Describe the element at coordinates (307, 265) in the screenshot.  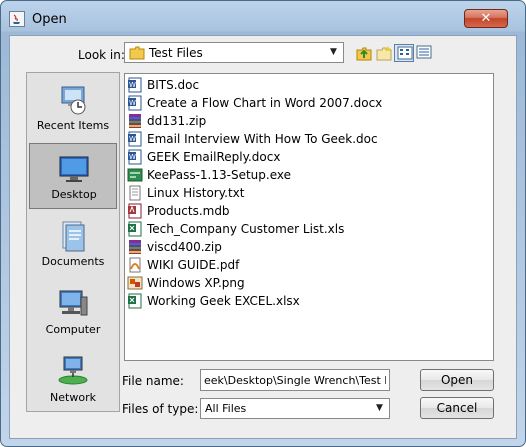
I see `list-item: WIKI GUIDE.pdf` at that location.